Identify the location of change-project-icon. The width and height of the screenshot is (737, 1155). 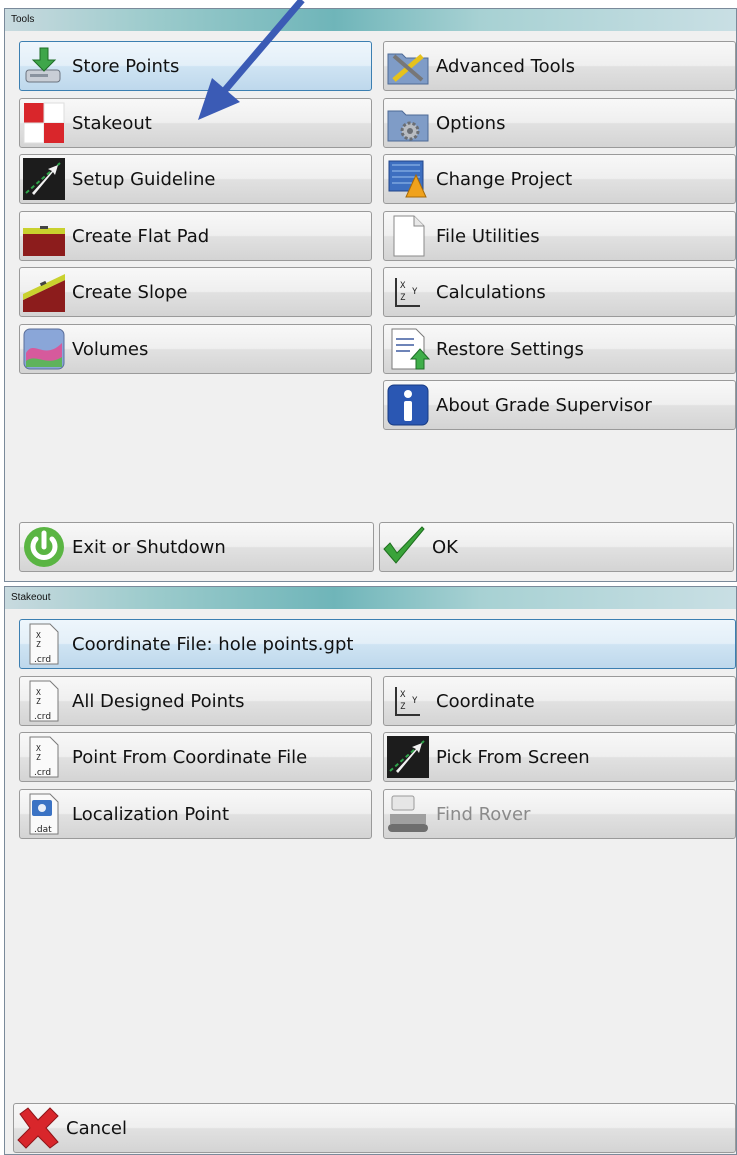
(407, 179).